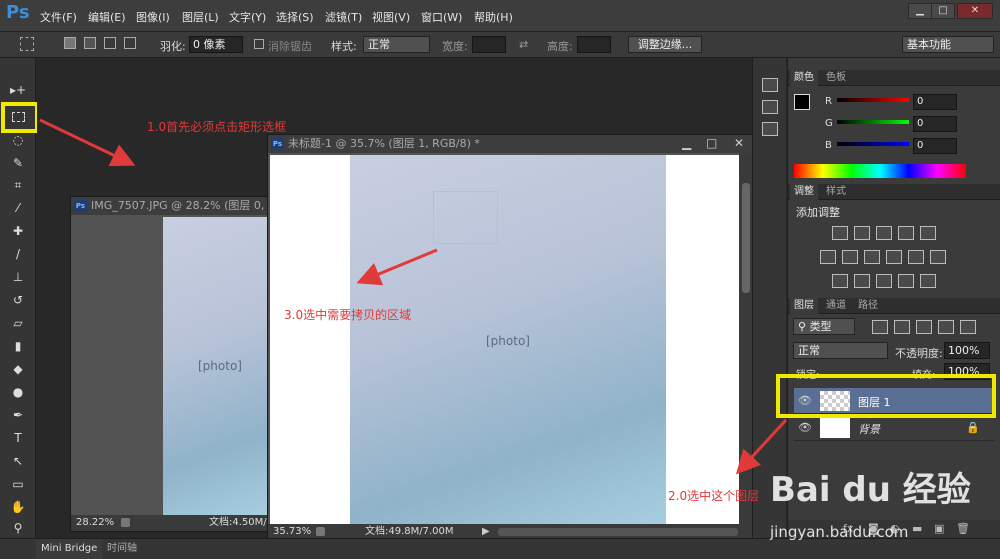 The image size is (1000, 559). Describe the element at coordinates (107, 17) in the screenshot. I see `menu-edit: 编辑(E)` at that location.